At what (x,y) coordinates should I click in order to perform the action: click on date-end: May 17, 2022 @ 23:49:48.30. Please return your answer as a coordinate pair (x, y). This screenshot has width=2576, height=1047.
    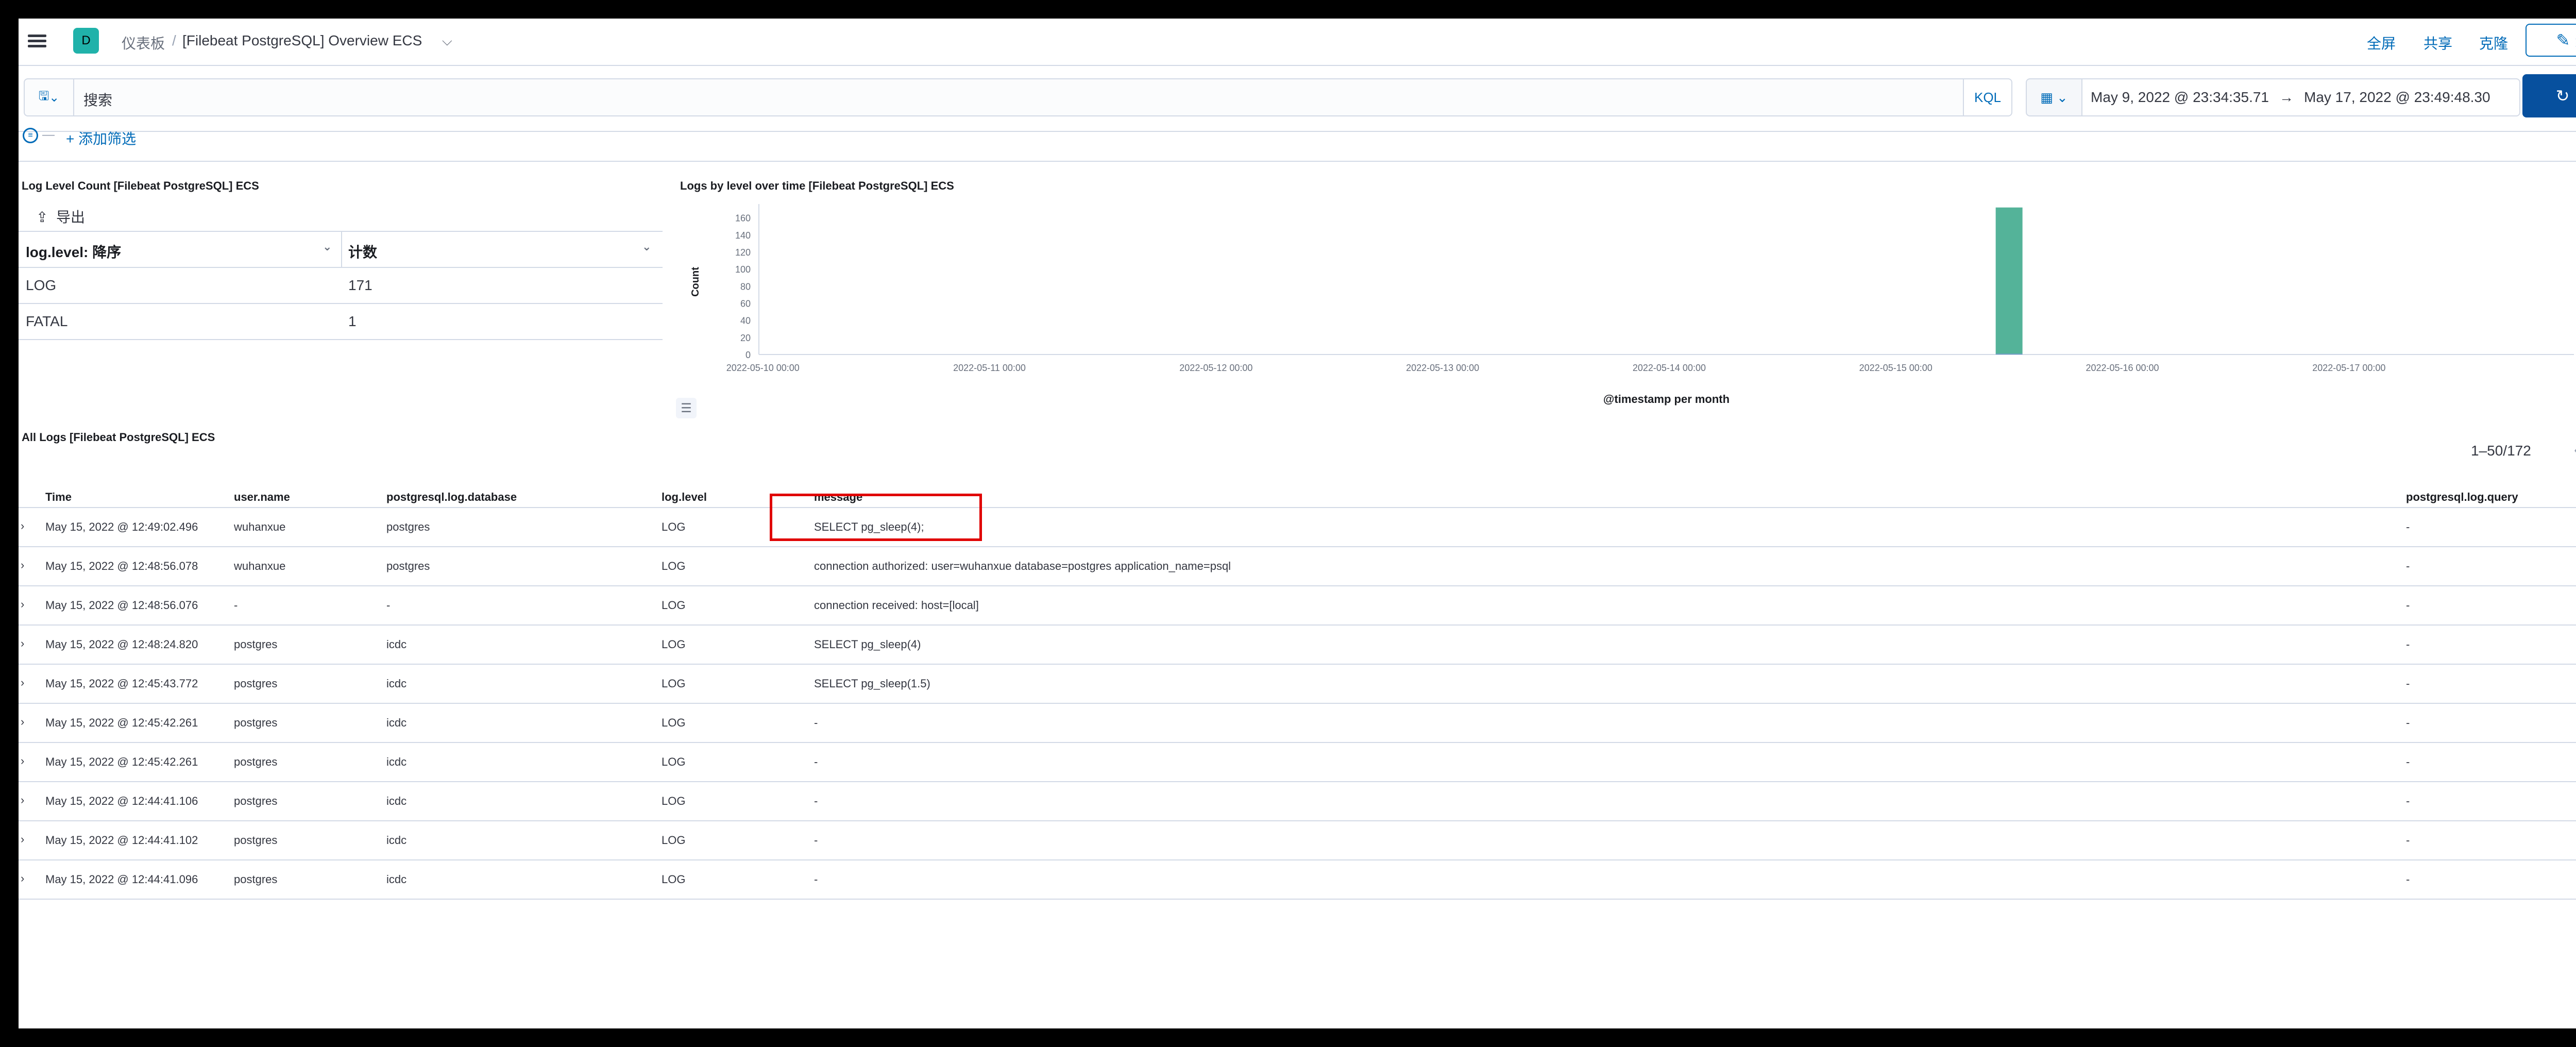
    Looking at the image, I should click on (2397, 97).